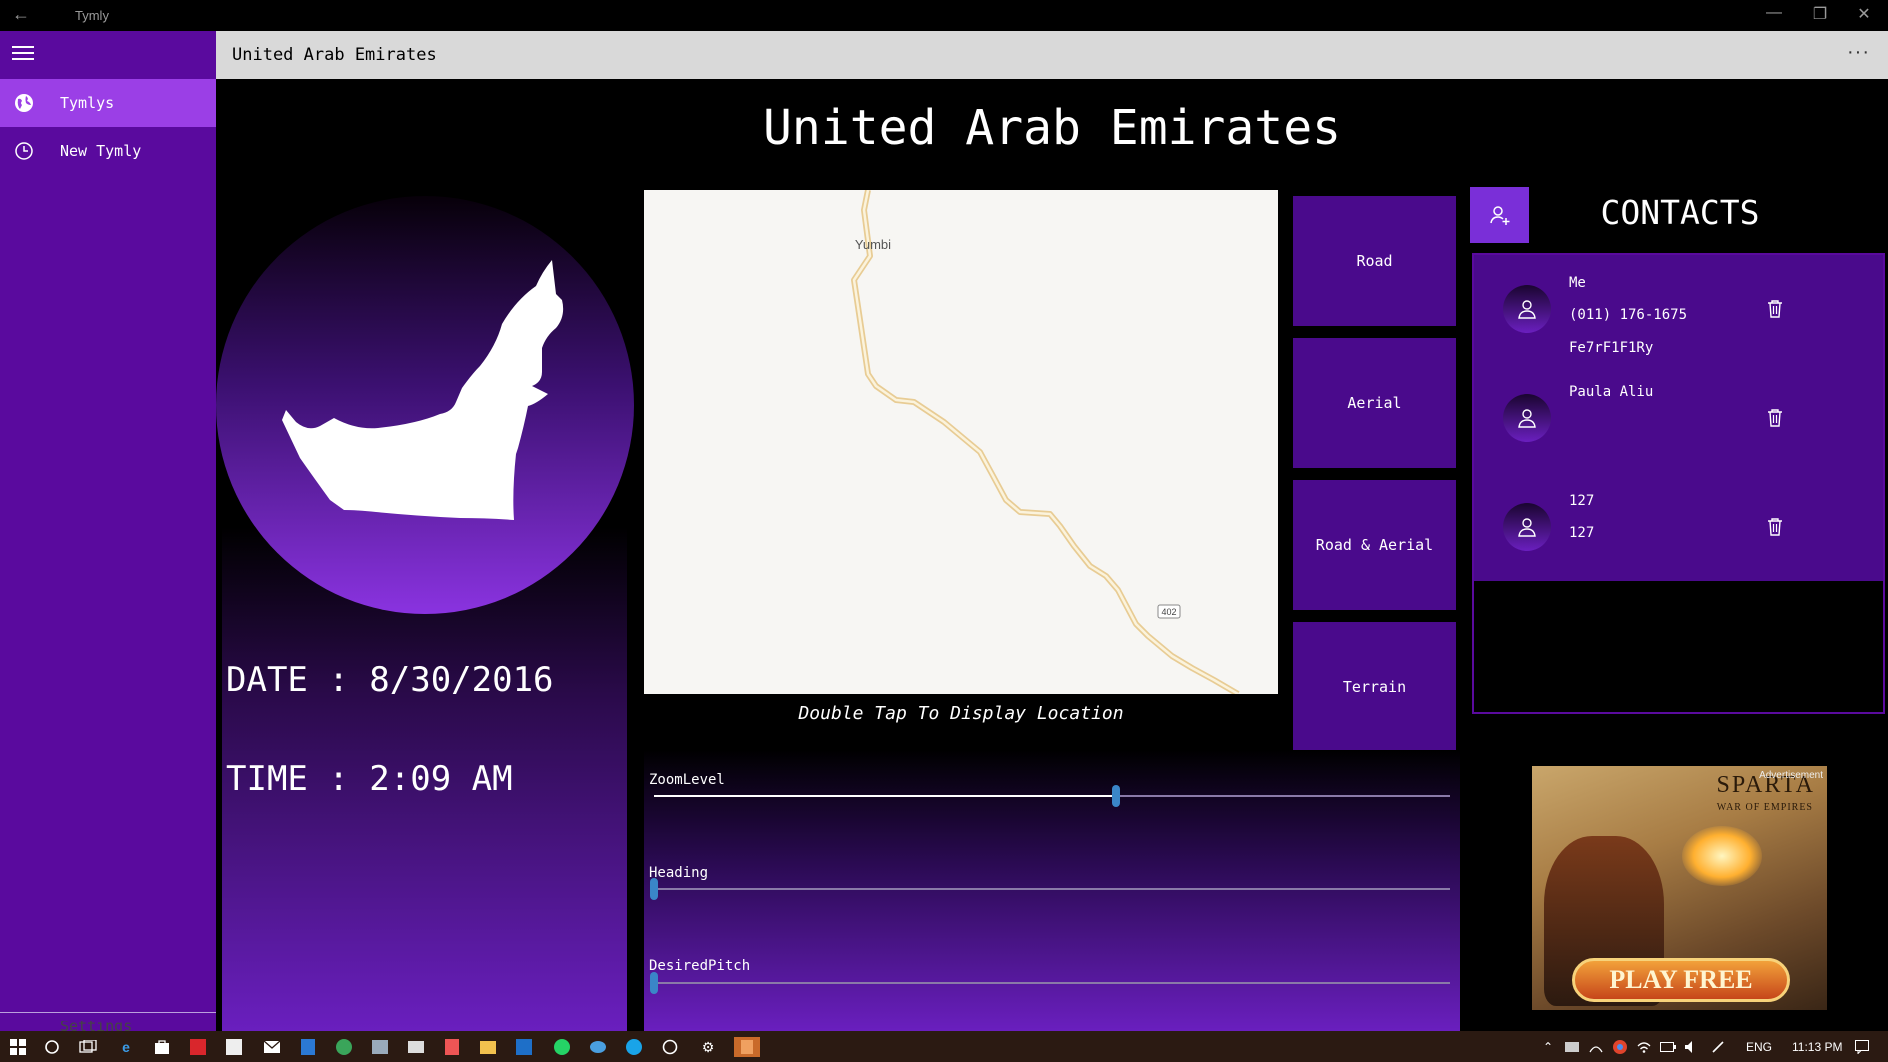  What do you see at coordinates (1116, 796) in the screenshot?
I see `zoom-level-slider-thumb` at bounding box center [1116, 796].